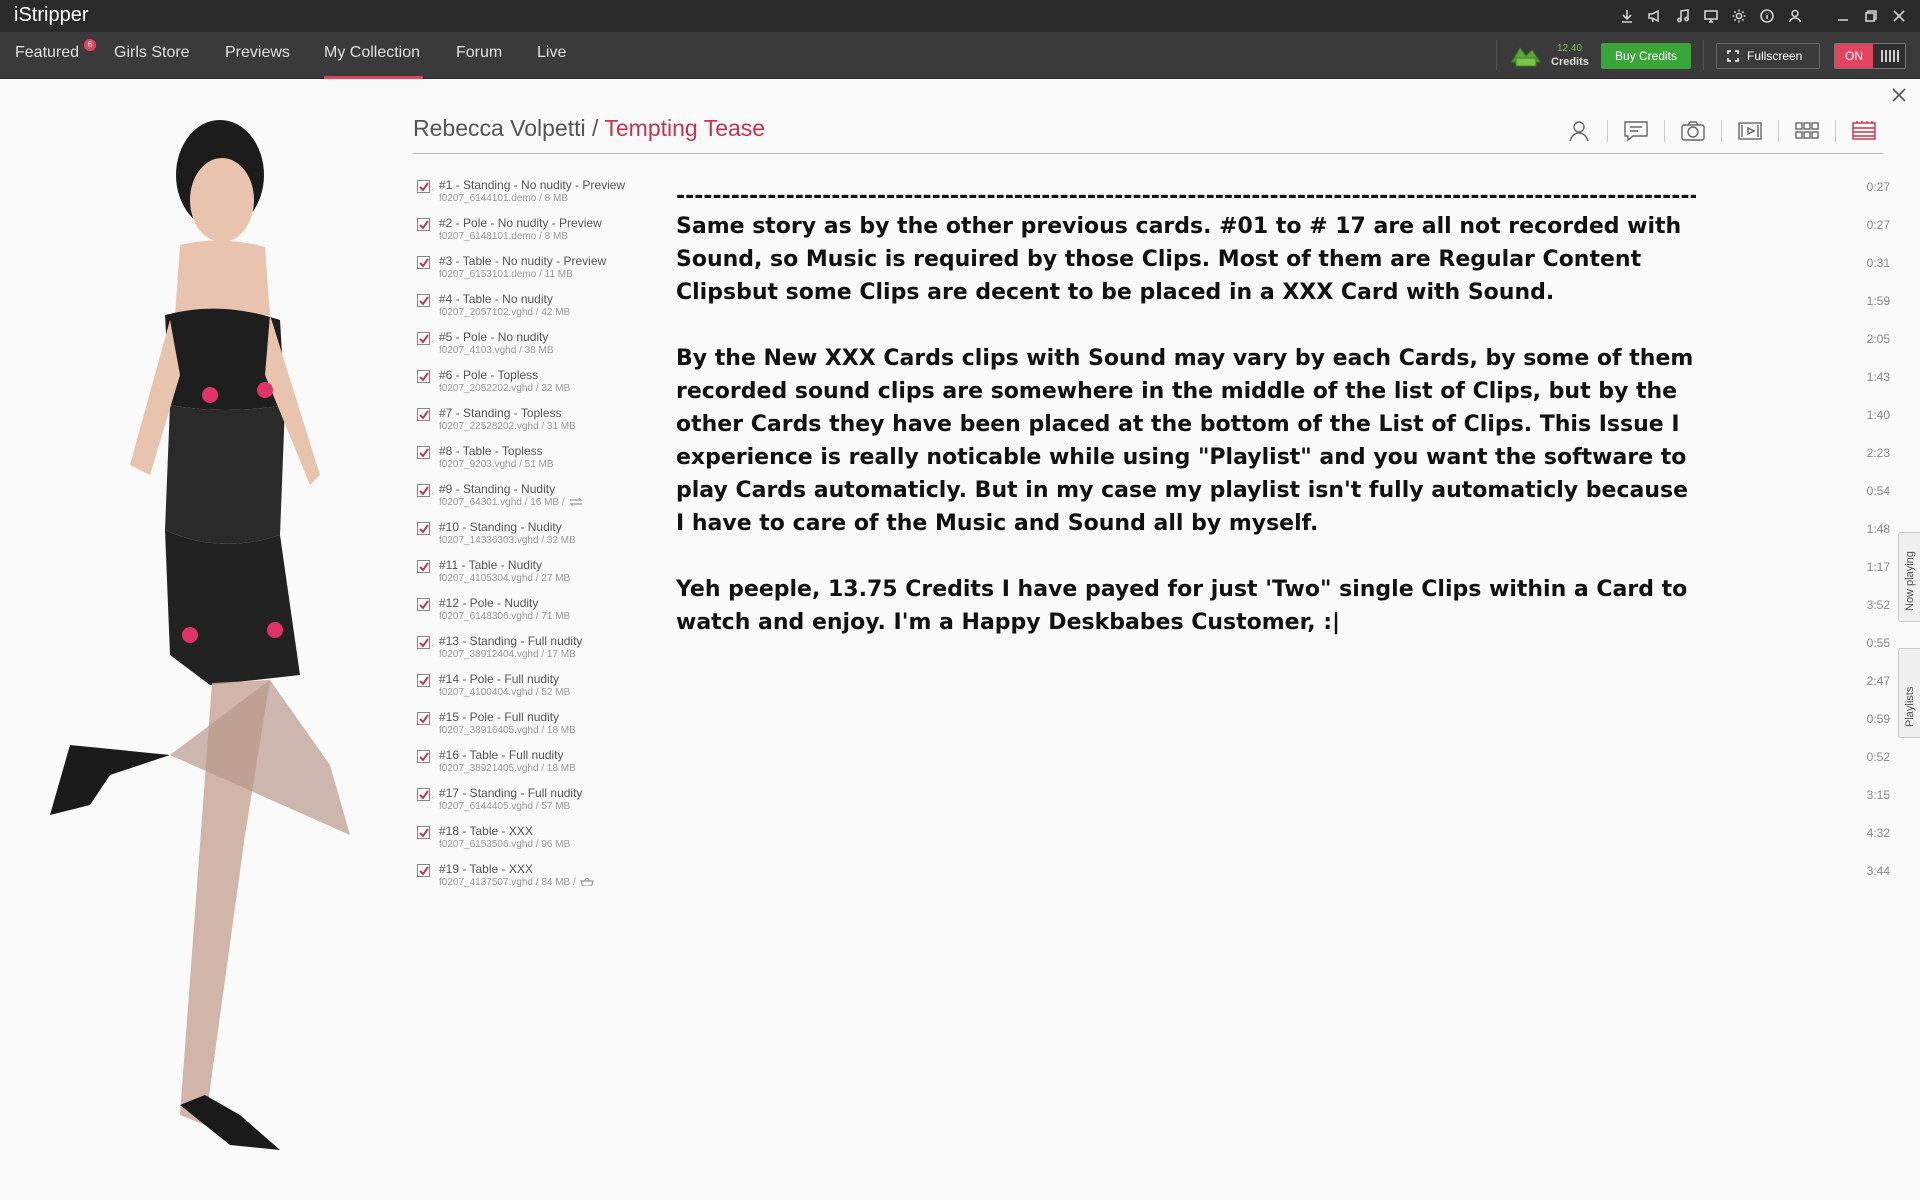 Image resolution: width=1920 pixels, height=1200 pixels. Describe the element at coordinates (1646, 56) in the screenshot. I see `buy-credits-button: Buy Credits` at that location.